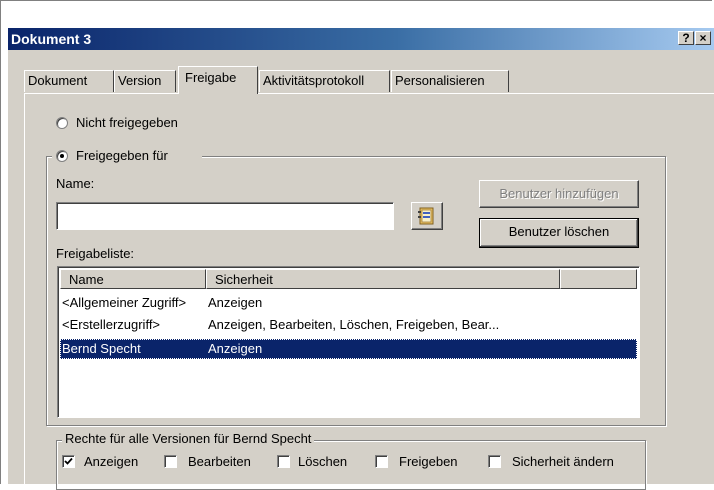 The width and height of the screenshot is (714, 490). I want to click on tab-dokument: Dokument, so click(69, 81).